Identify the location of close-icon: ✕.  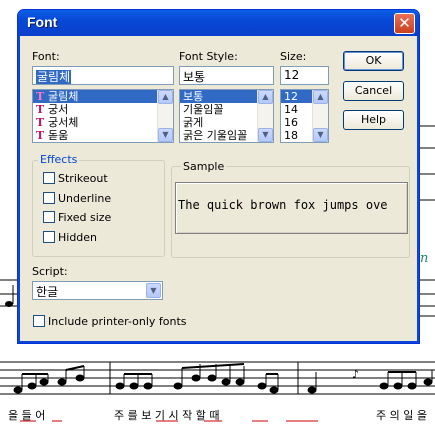
(404, 23).